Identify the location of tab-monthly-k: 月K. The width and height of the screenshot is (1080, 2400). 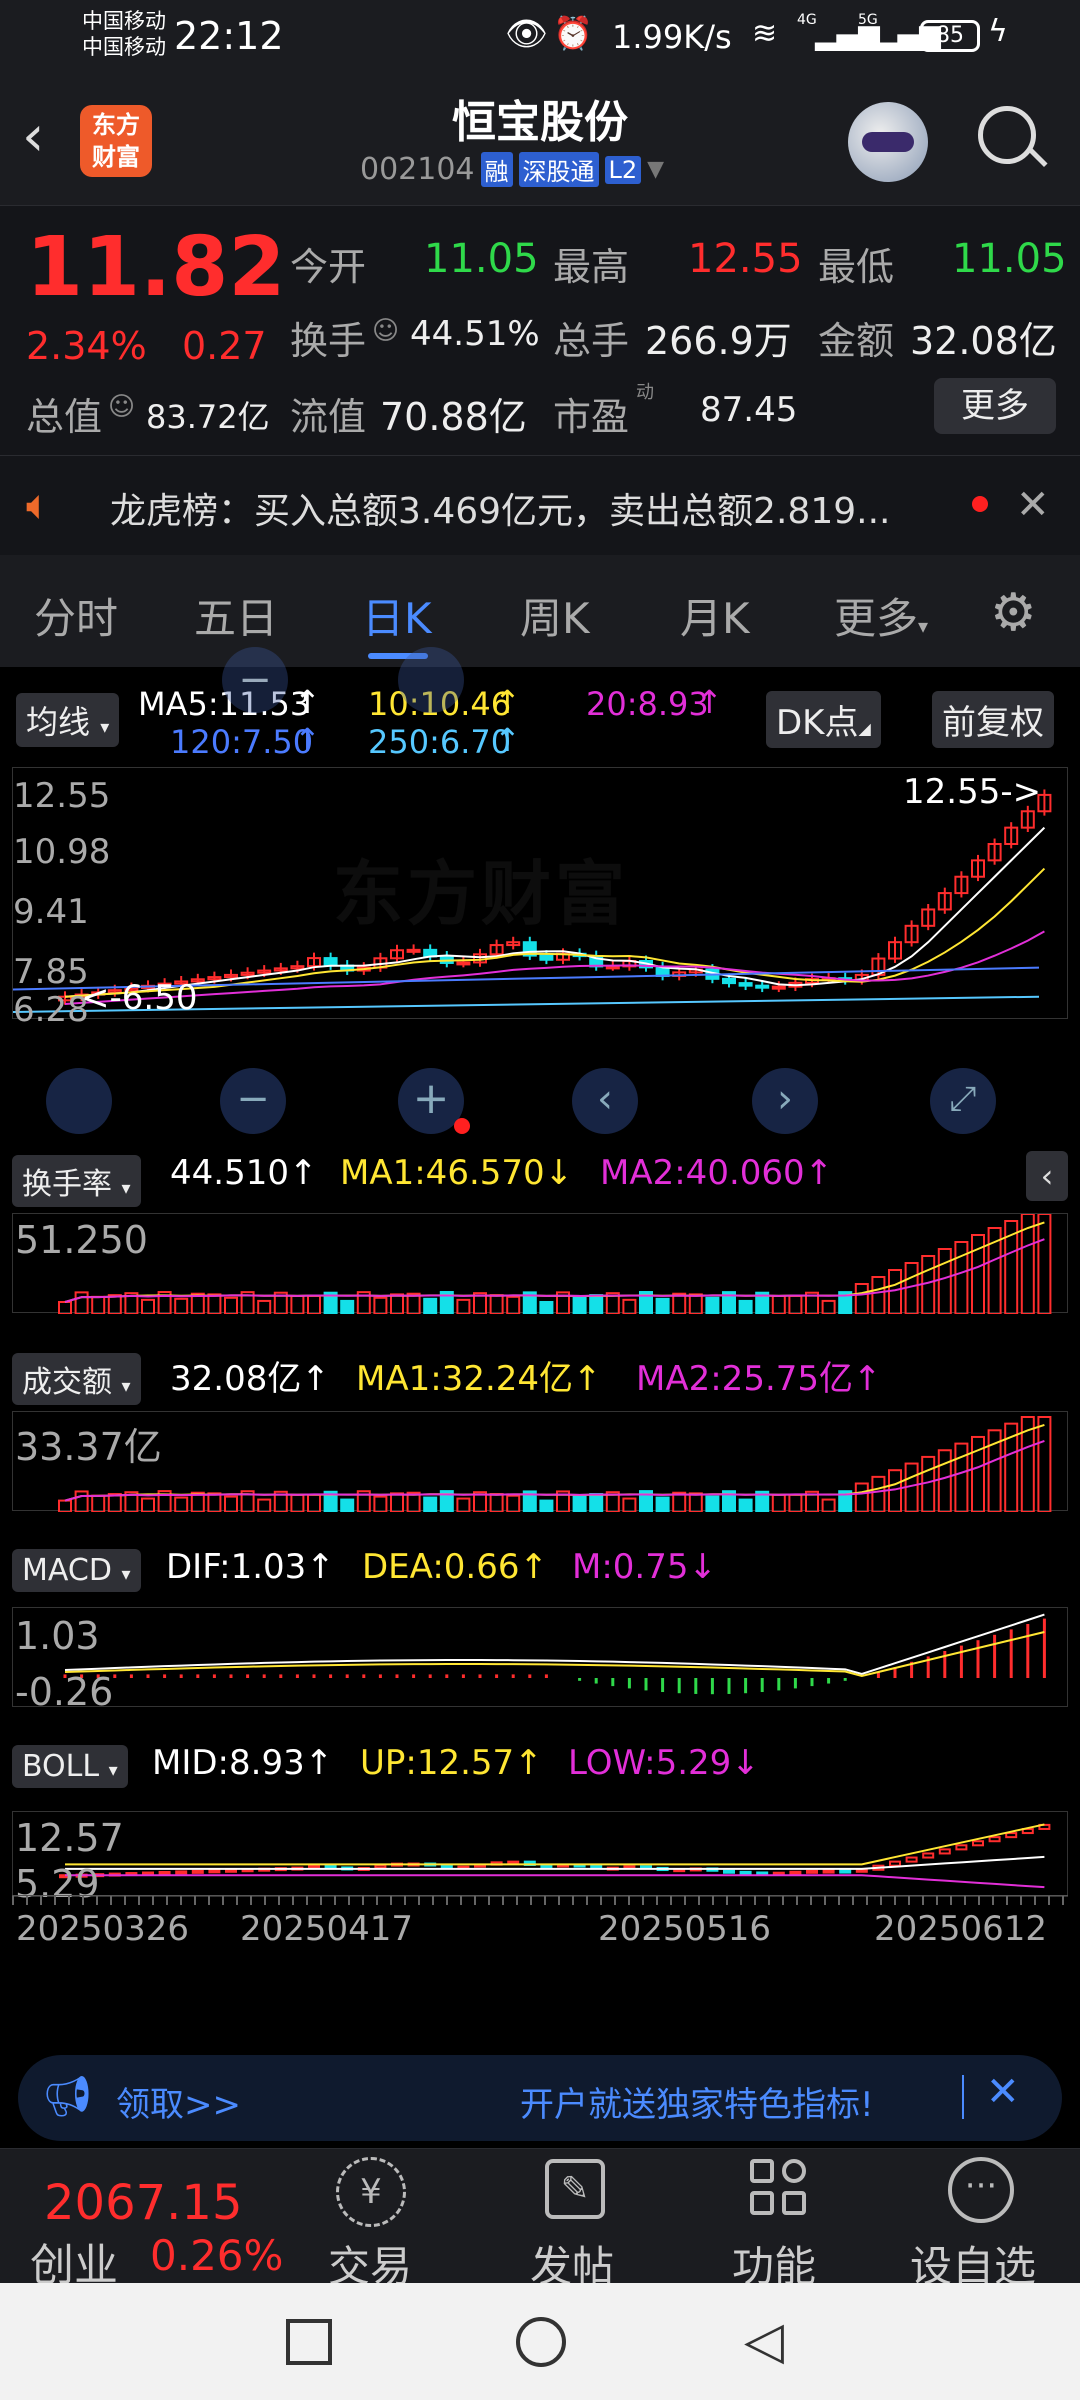
(715, 615).